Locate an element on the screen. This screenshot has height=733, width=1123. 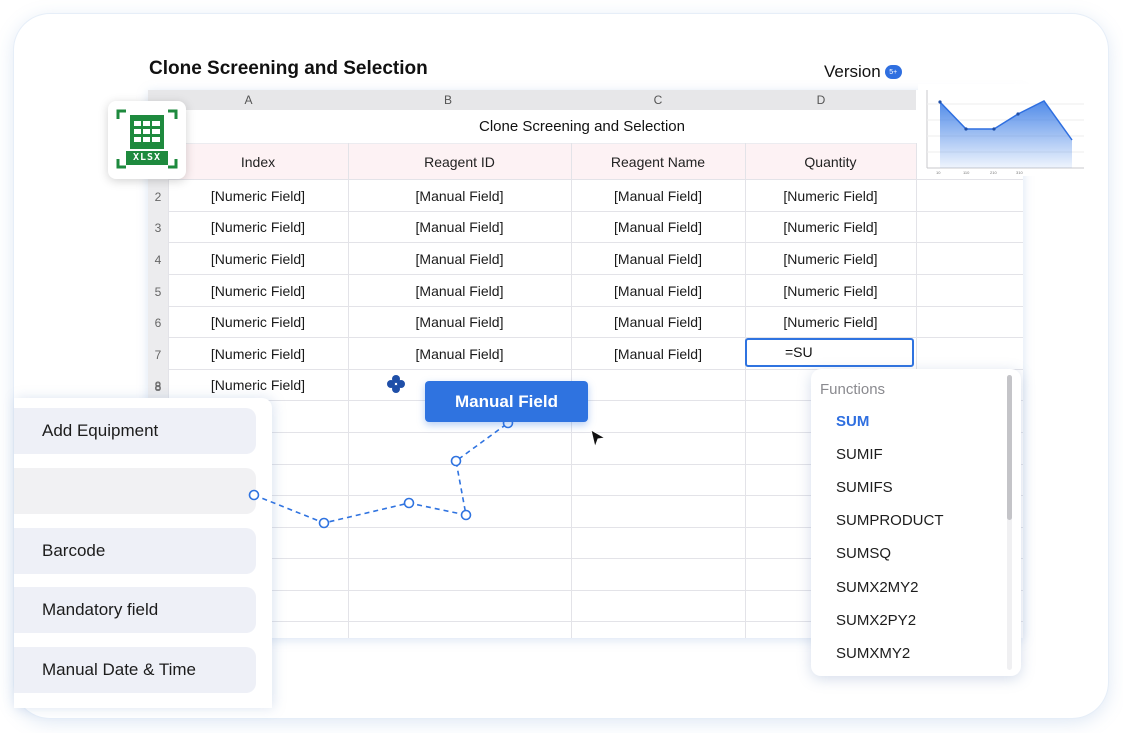
function-option-sumifs: SUMIFS is located at coordinates (864, 487).